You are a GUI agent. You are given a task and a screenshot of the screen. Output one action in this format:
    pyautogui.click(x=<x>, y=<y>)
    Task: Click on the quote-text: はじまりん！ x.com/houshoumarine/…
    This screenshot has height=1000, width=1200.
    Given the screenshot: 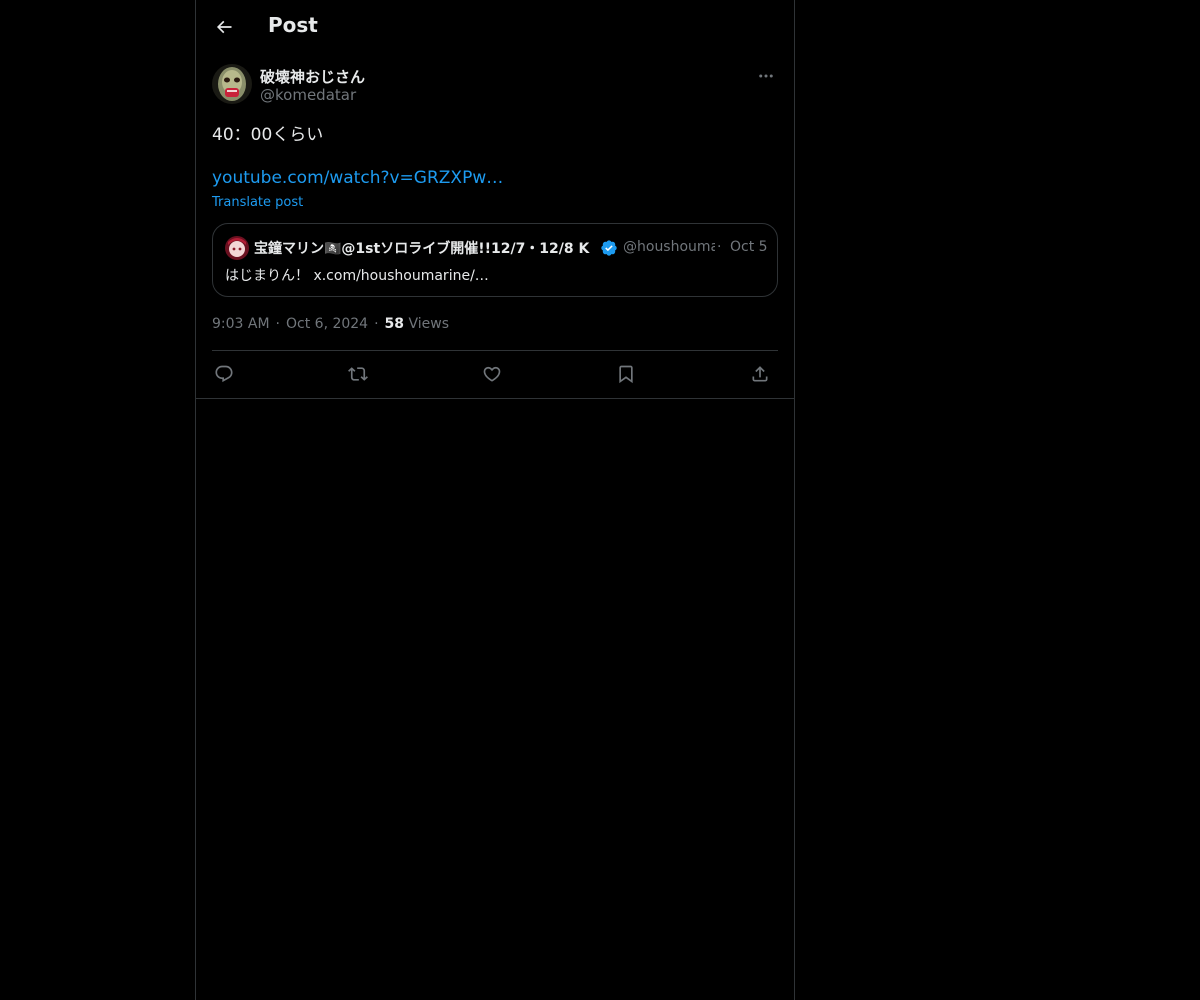 What is the action you would take?
    pyautogui.click(x=357, y=276)
    